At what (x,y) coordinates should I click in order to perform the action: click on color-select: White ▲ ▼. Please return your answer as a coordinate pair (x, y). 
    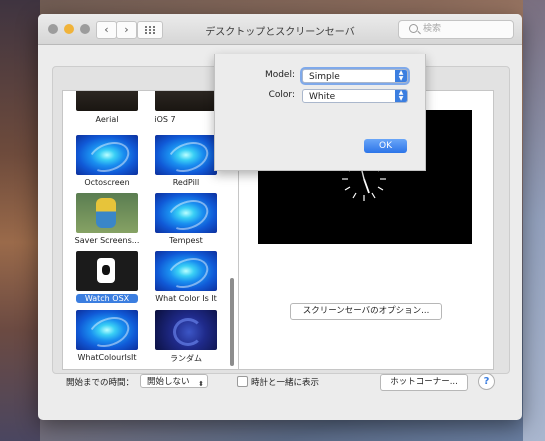
    Looking at the image, I should click on (355, 96).